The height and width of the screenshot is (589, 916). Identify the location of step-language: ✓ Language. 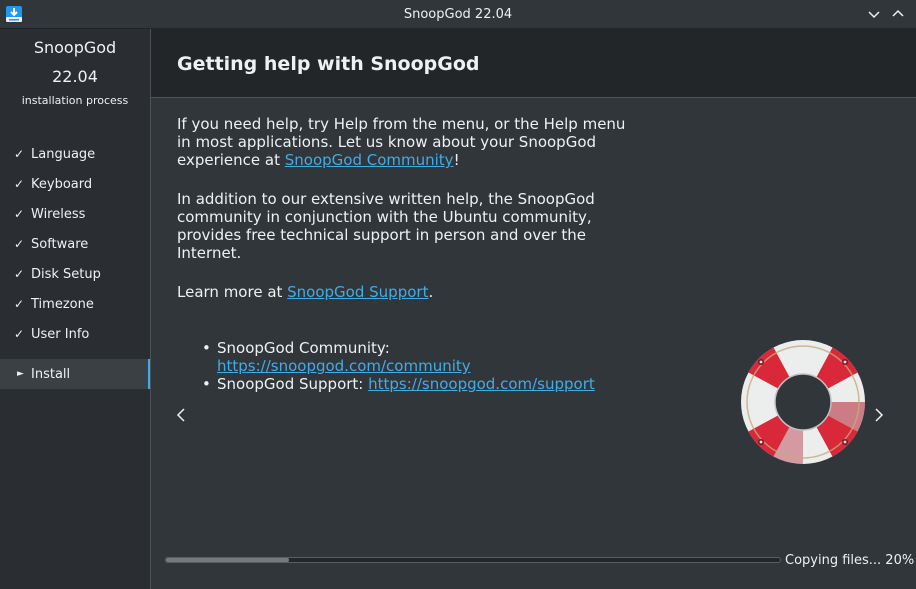
(75, 154).